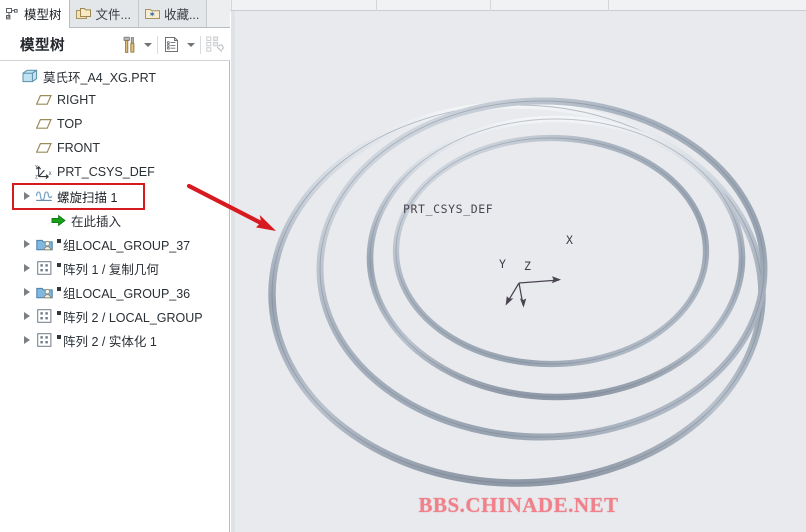  I want to click on tree-node-label: 组LOCAL_GROUP_37, so click(127, 245).